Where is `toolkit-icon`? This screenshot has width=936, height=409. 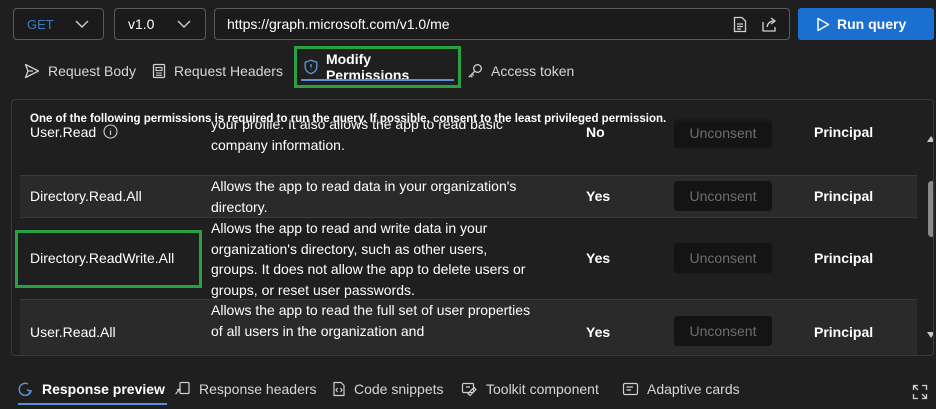
toolkit-icon is located at coordinates (469, 389).